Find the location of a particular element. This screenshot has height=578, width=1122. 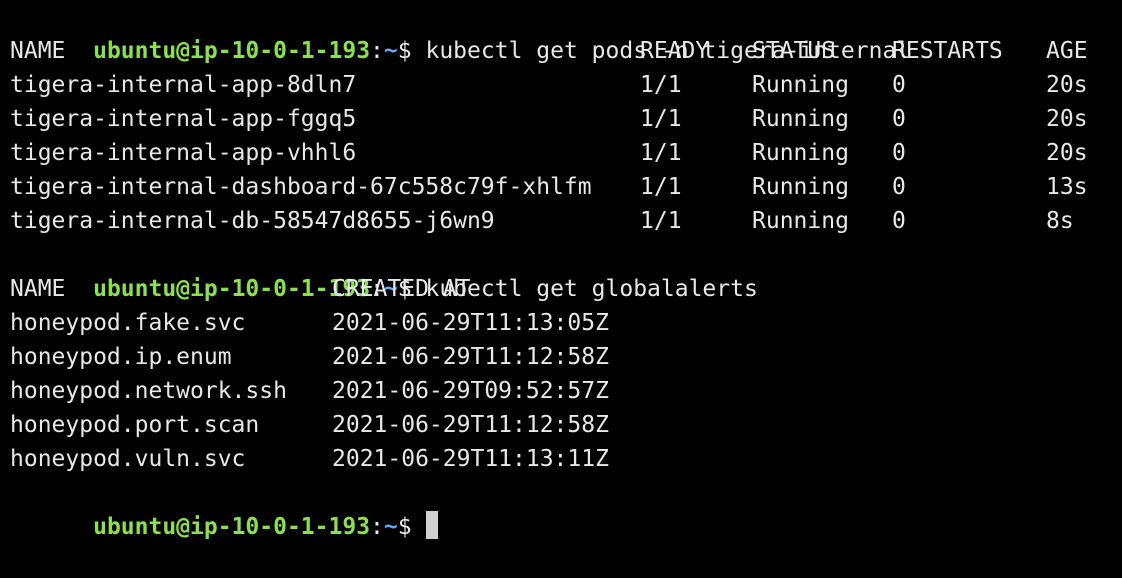

table-header: NAME READY STATUS RESTARTS AGE is located at coordinates (561, 51).